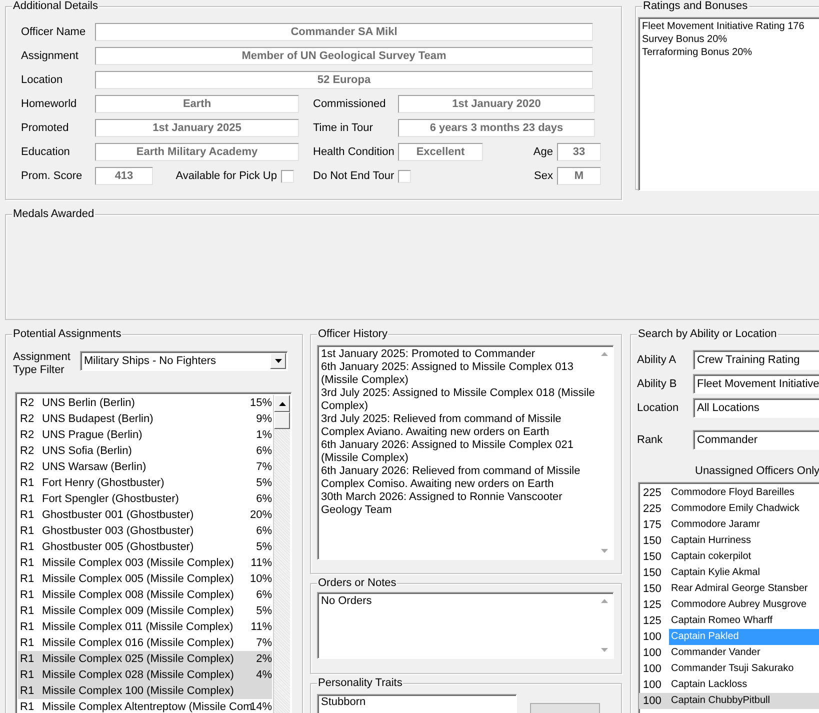 The width and height of the screenshot is (819, 713). I want to click on dropdown: Commander, so click(756, 440).